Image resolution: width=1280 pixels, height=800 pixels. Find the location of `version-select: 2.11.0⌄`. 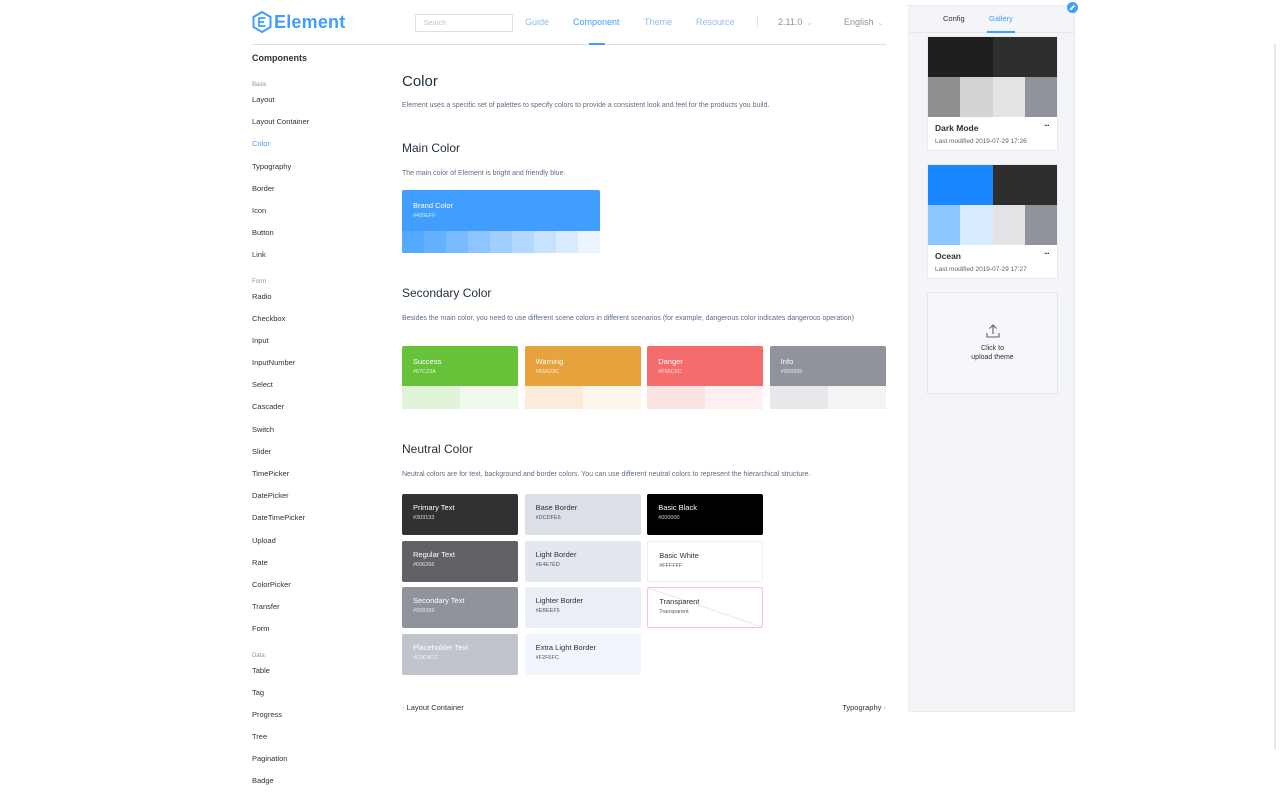

version-select: 2.11.0⌄ is located at coordinates (795, 22).